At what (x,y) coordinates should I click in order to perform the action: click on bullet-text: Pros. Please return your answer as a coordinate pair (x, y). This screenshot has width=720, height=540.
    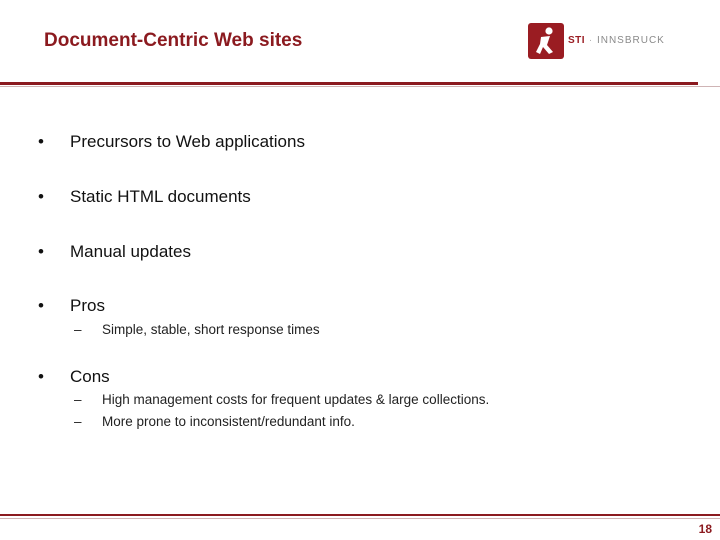
    Looking at the image, I should click on (87, 305).